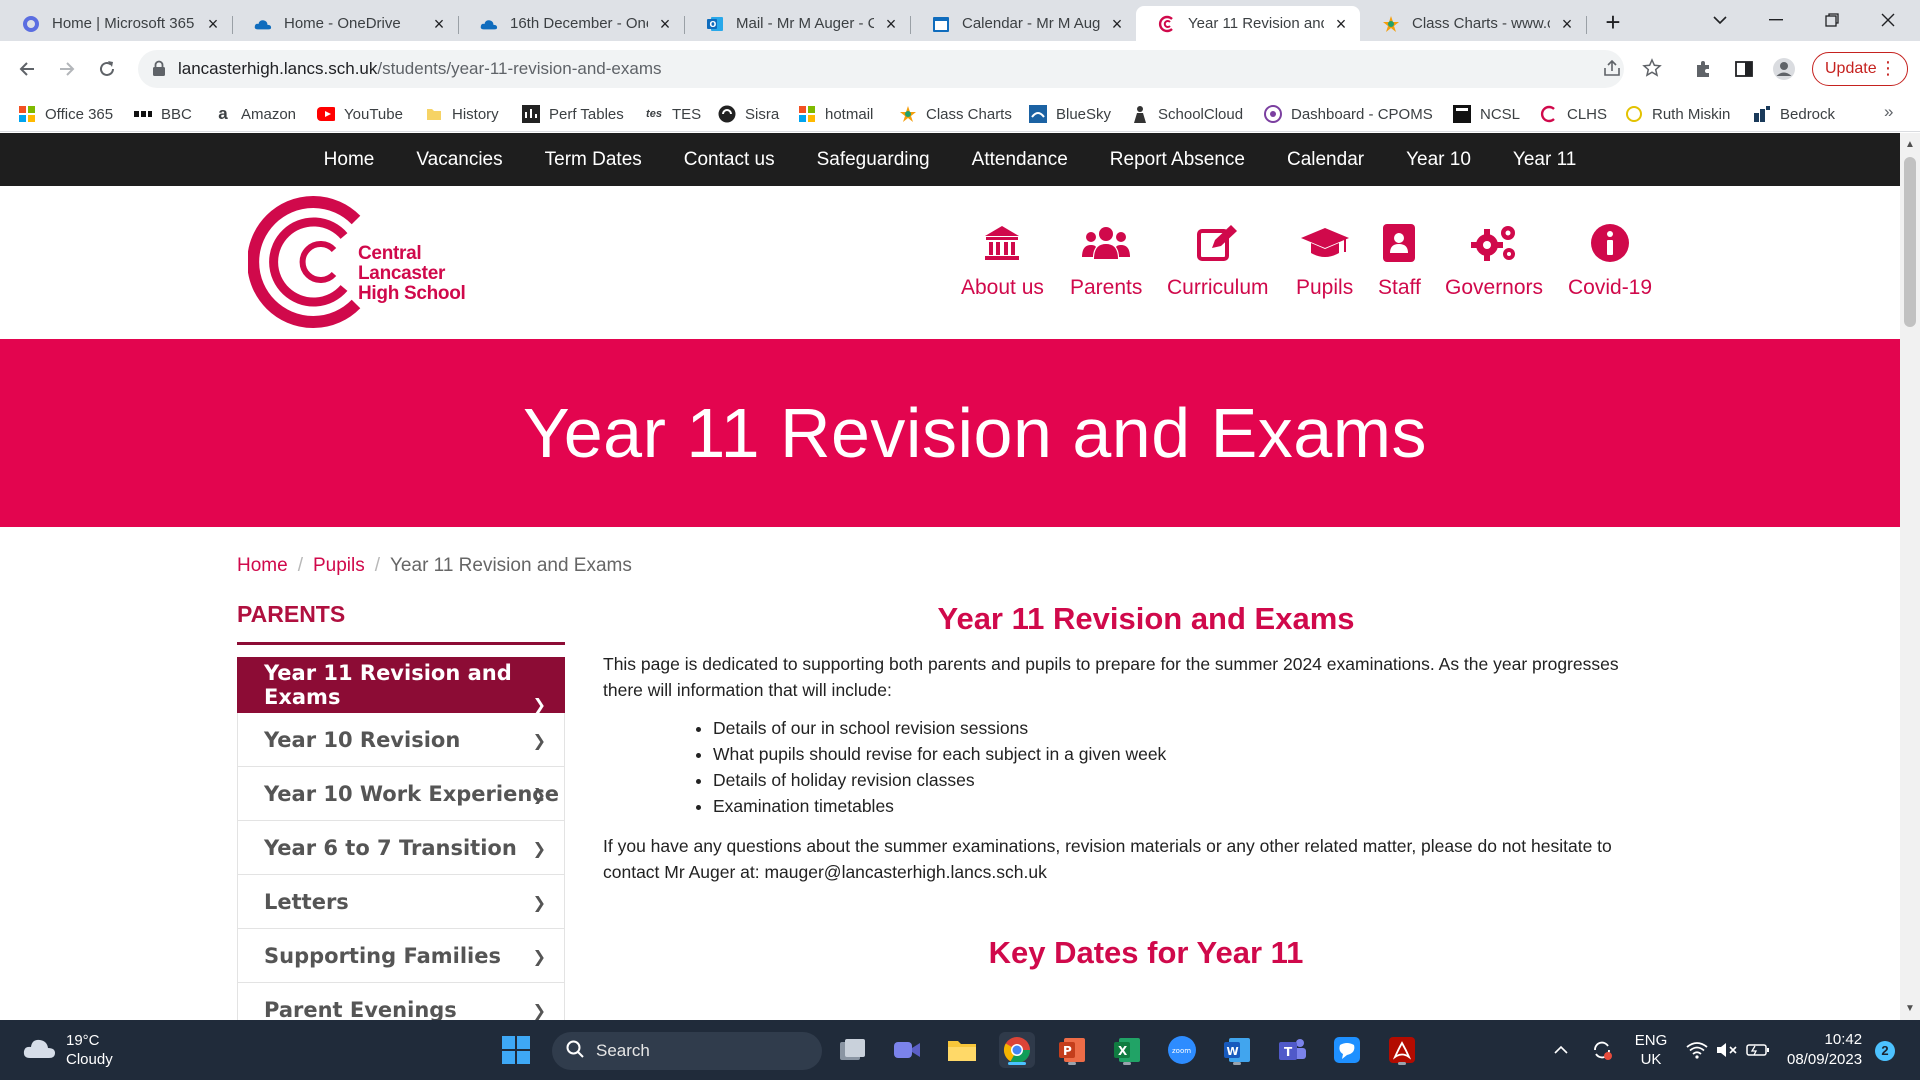 The height and width of the screenshot is (1080, 1920). Describe the element at coordinates (1182, 1050) in the screenshot. I see `taskbar-zoom: zoom` at that location.